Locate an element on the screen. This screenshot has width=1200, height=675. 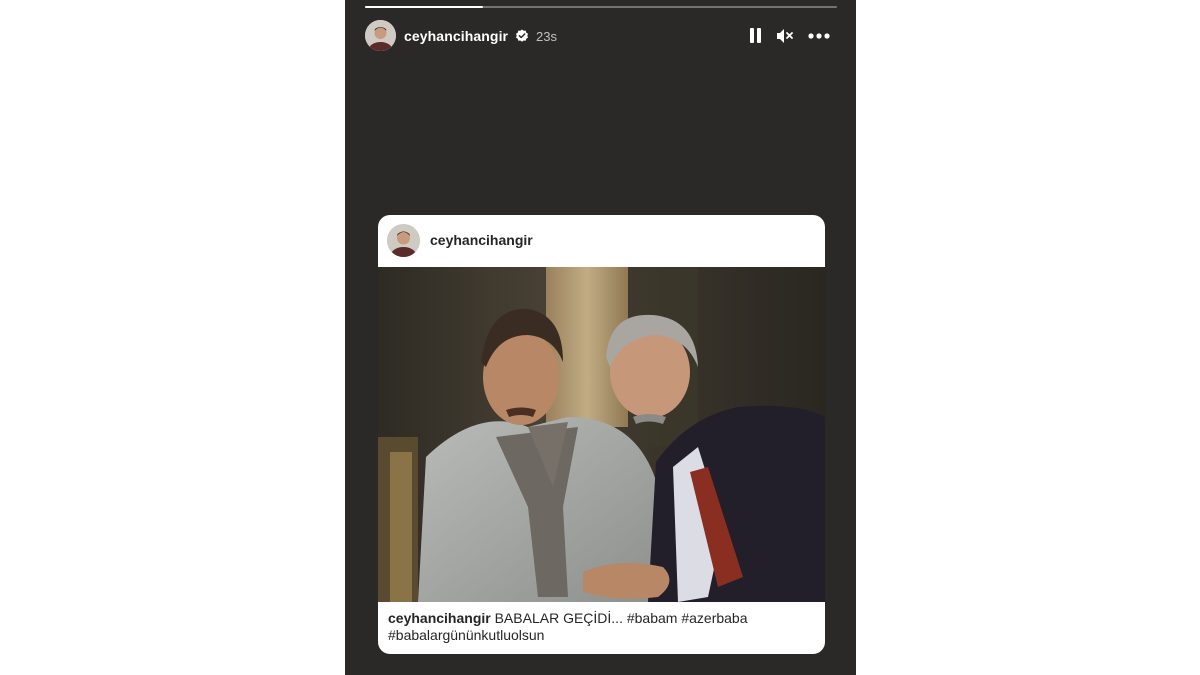
more-horizontal-icon is located at coordinates (819, 36).